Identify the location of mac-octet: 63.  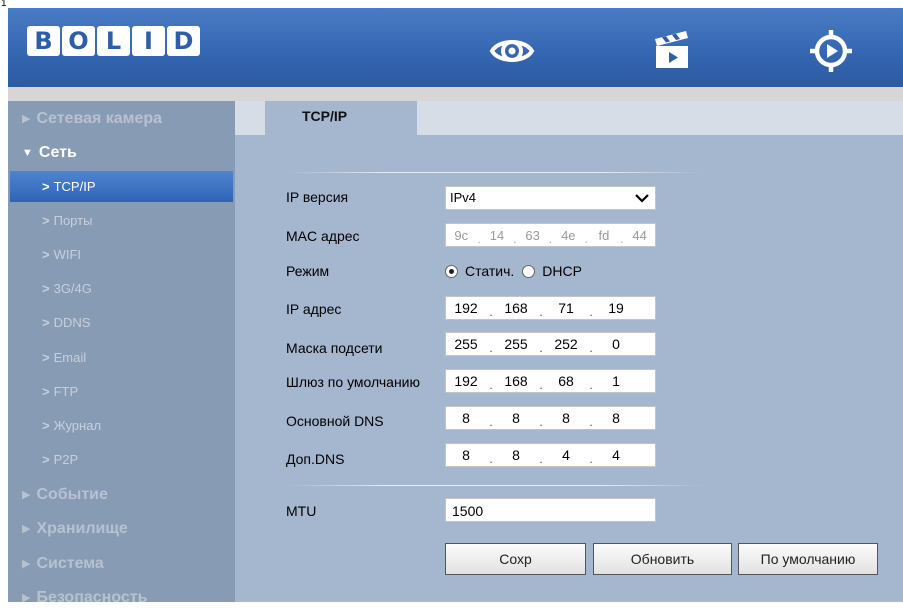
(532, 235).